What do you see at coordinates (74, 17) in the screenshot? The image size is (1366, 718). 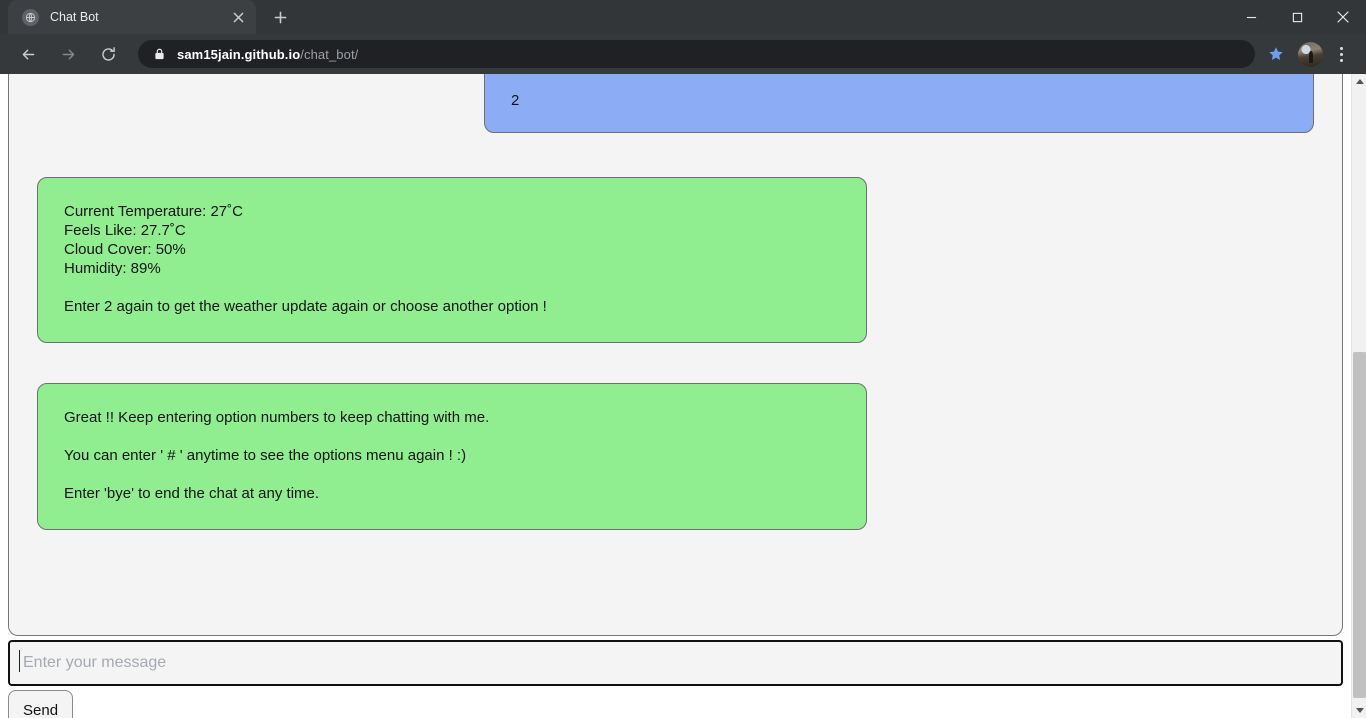 I see `tab-title: Chat Bot` at bounding box center [74, 17].